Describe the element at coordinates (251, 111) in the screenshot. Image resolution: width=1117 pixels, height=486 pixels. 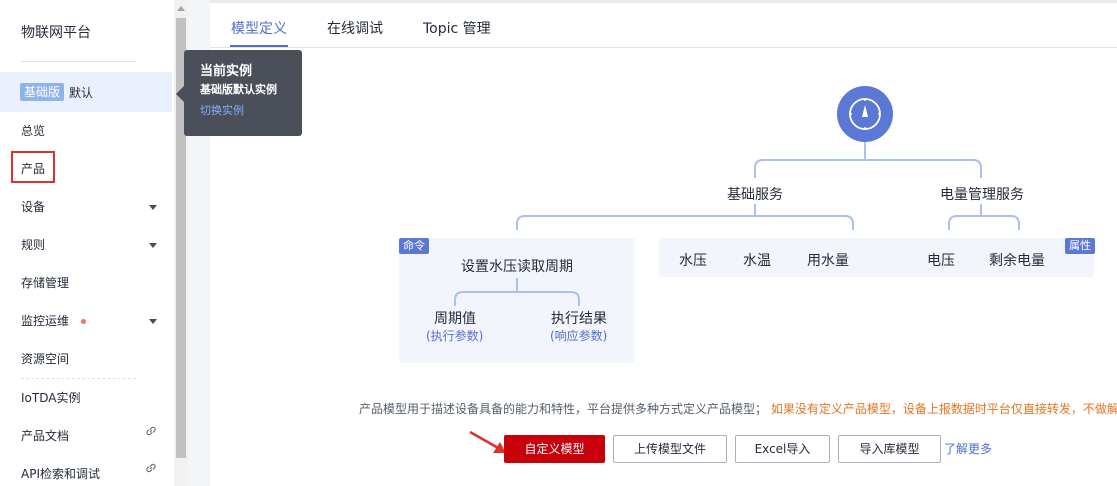
I see `switch-instance-link: 切换实例` at that location.